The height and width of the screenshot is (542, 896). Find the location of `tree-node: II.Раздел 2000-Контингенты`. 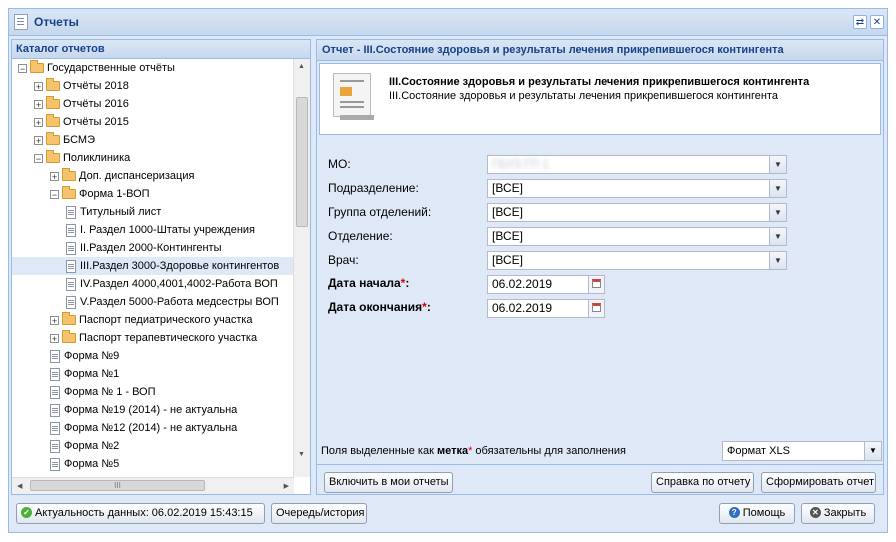

tree-node: II.Раздел 2000-Контингенты is located at coordinates (116, 248).